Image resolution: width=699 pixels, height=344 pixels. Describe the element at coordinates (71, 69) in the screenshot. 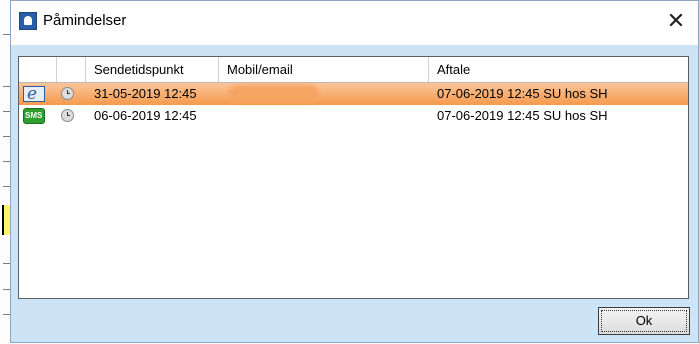

I see `header-status-column` at that location.